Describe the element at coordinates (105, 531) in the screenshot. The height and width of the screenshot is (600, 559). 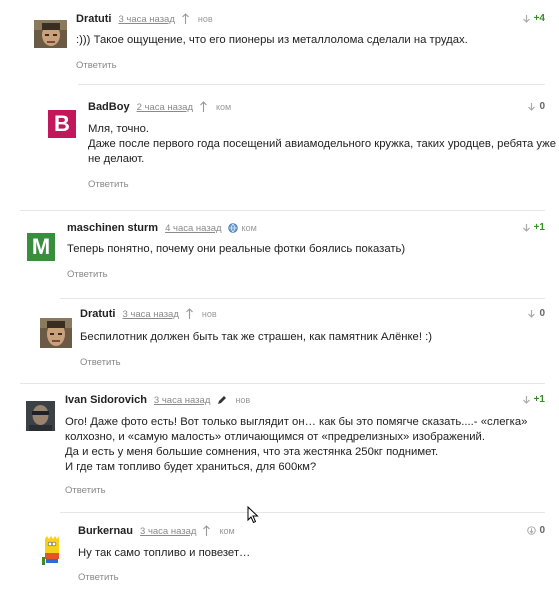
I see `comment-author: Burkernau` at that location.